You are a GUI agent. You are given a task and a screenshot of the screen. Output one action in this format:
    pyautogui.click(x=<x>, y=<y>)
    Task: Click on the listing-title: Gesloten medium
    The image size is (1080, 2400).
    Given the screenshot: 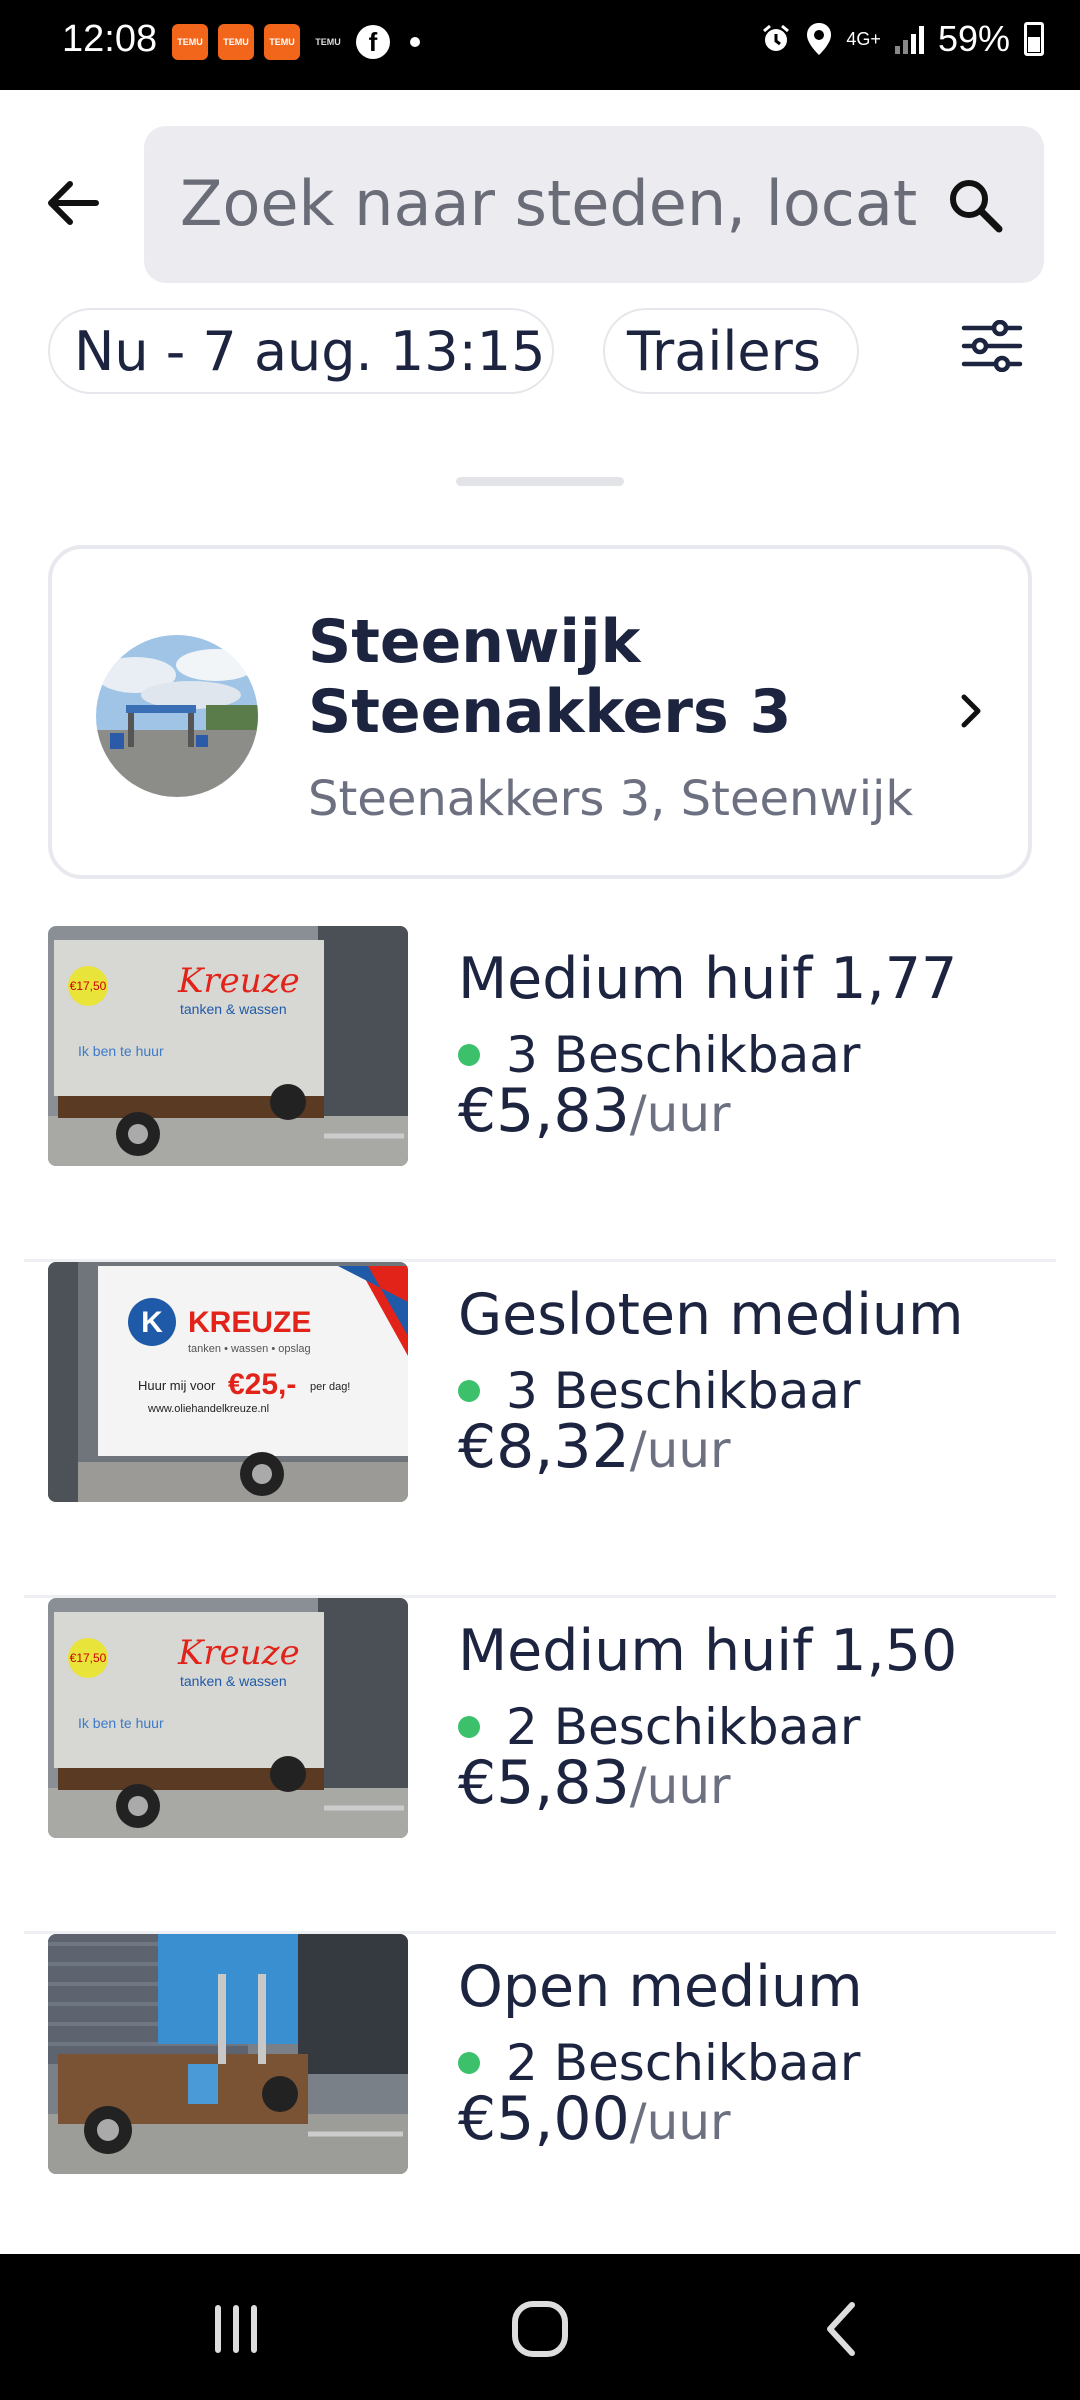 What is the action you would take?
    pyautogui.click(x=711, y=1315)
    